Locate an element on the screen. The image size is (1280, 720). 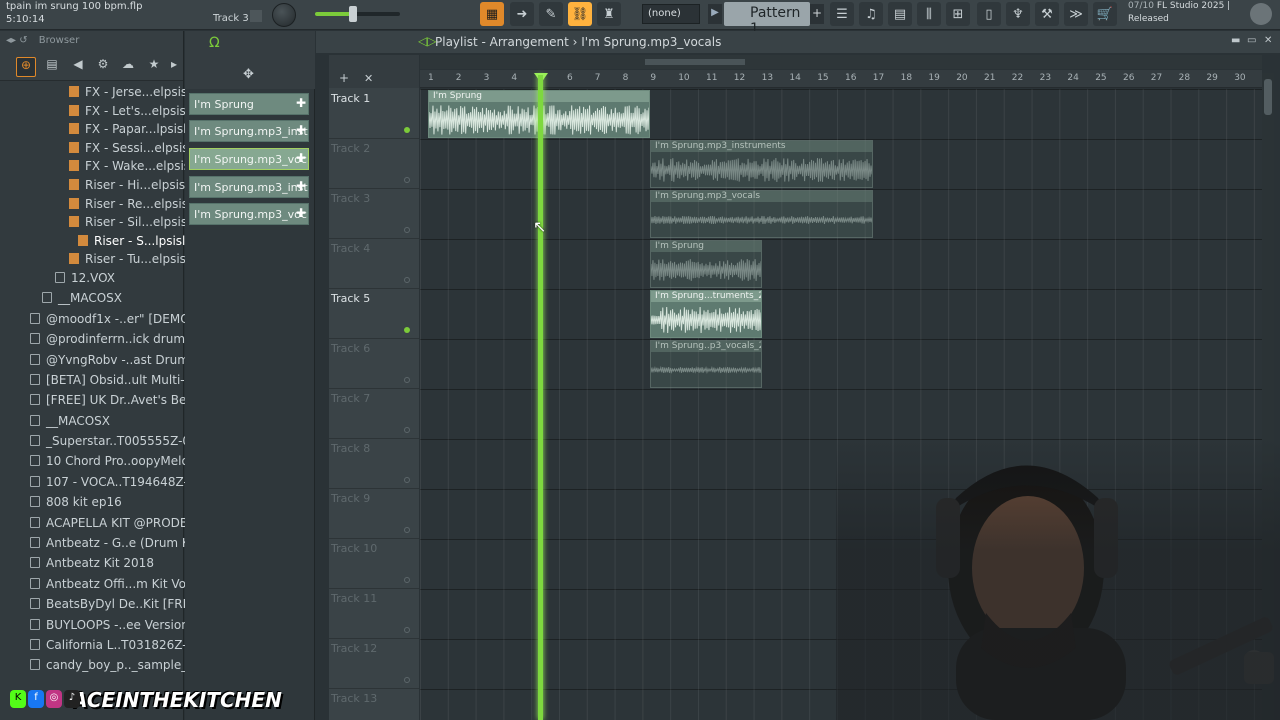
playhead-line is located at coordinates (540, 397).